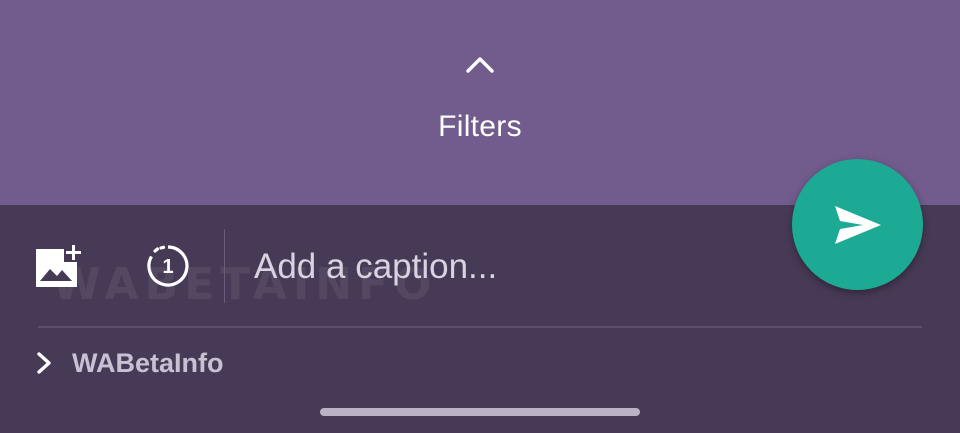  I want to click on view-once-number: 1, so click(167, 267).